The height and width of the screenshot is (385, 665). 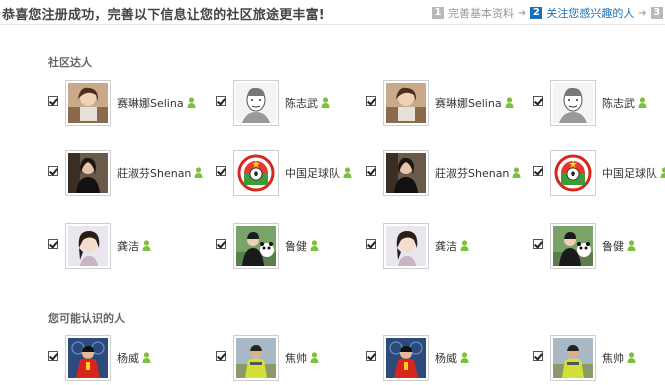 I want to click on step-1: 1 完善基本资料, so click(x=473, y=13).